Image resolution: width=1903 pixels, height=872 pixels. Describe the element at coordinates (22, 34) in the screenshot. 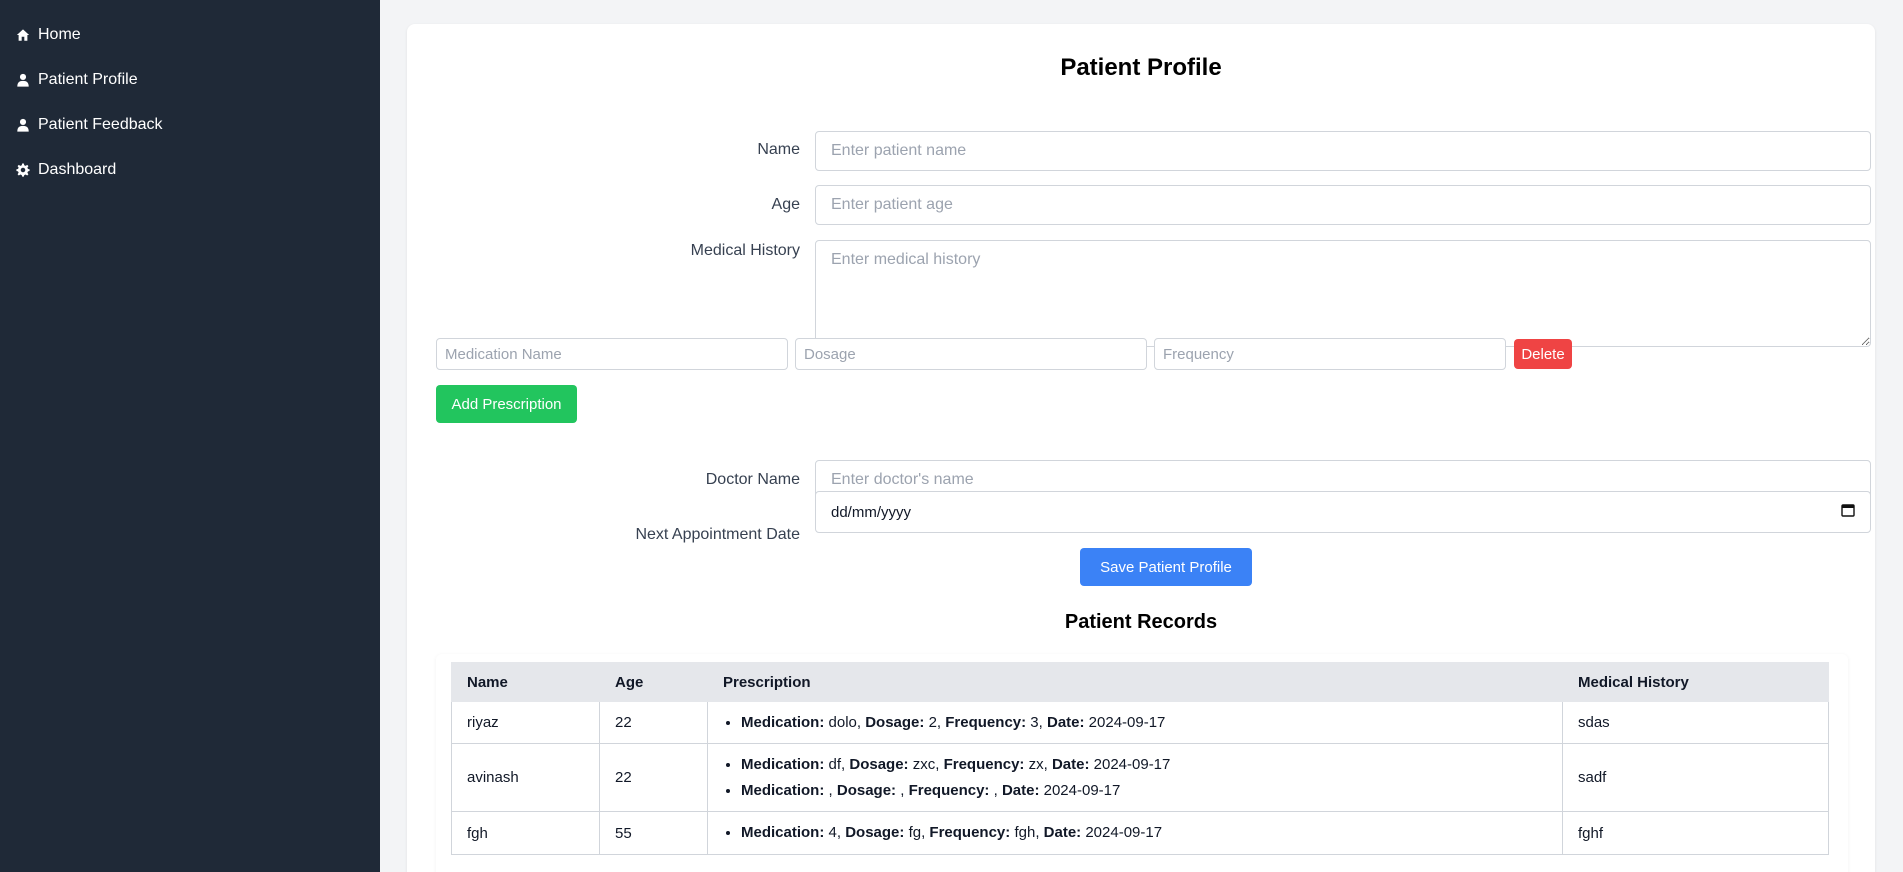

I see `home-icon` at that location.